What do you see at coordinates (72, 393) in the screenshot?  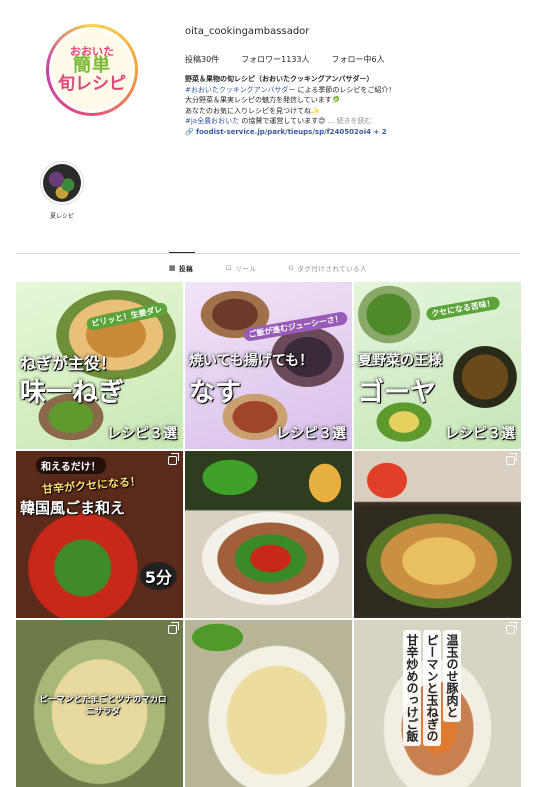 I see `post-big-title: 味一ねぎ` at bounding box center [72, 393].